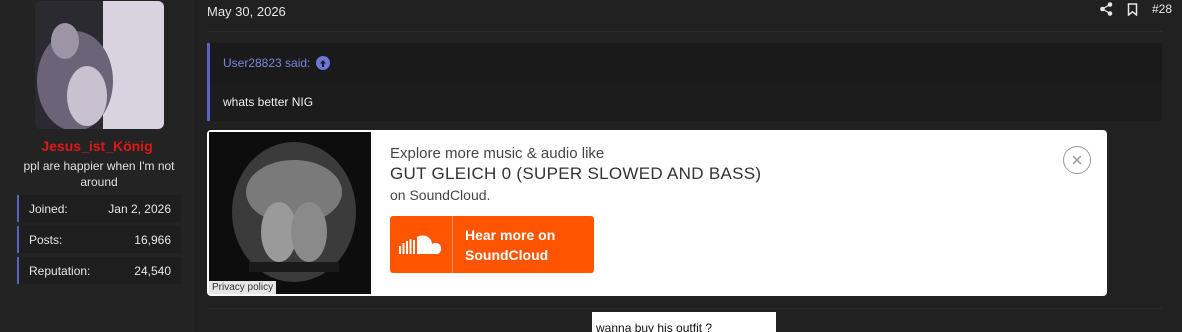  What do you see at coordinates (243, 287) in the screenshot?
I see `privacy-policy-link: Privacy policy` at bounding box center [243, 287].